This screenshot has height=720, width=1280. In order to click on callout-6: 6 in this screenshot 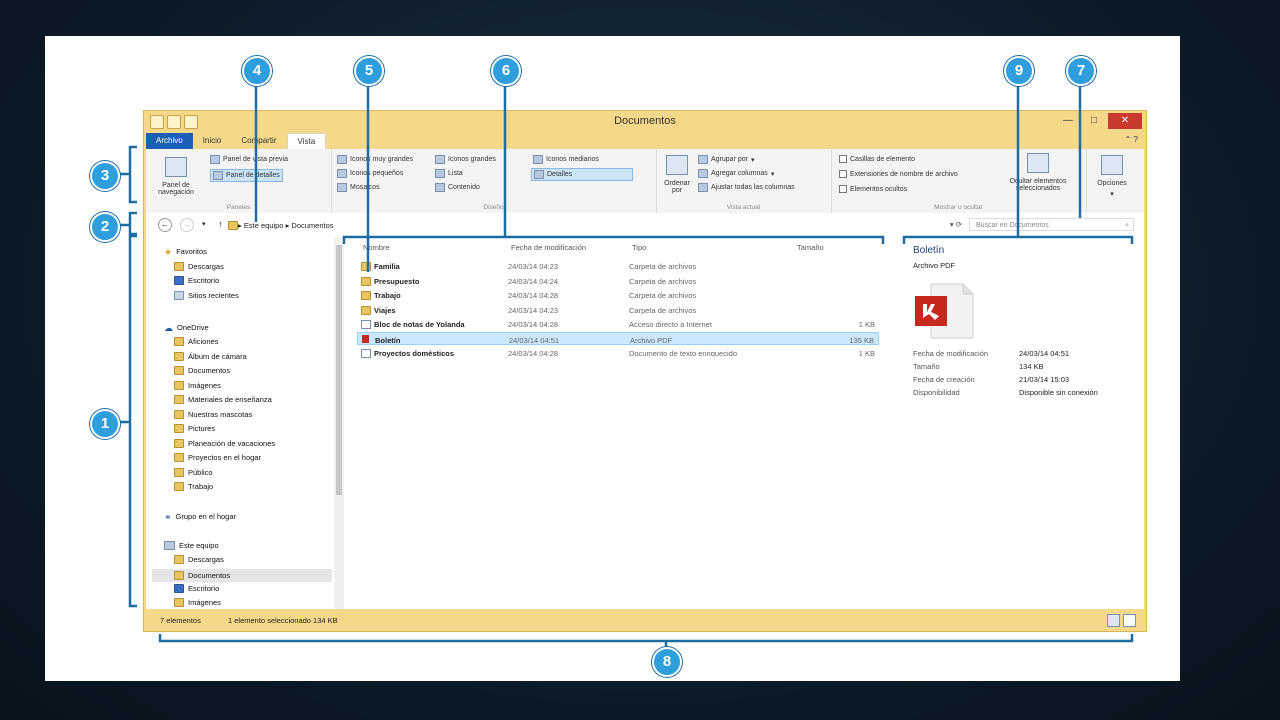, I will do `click(506, 71)`.